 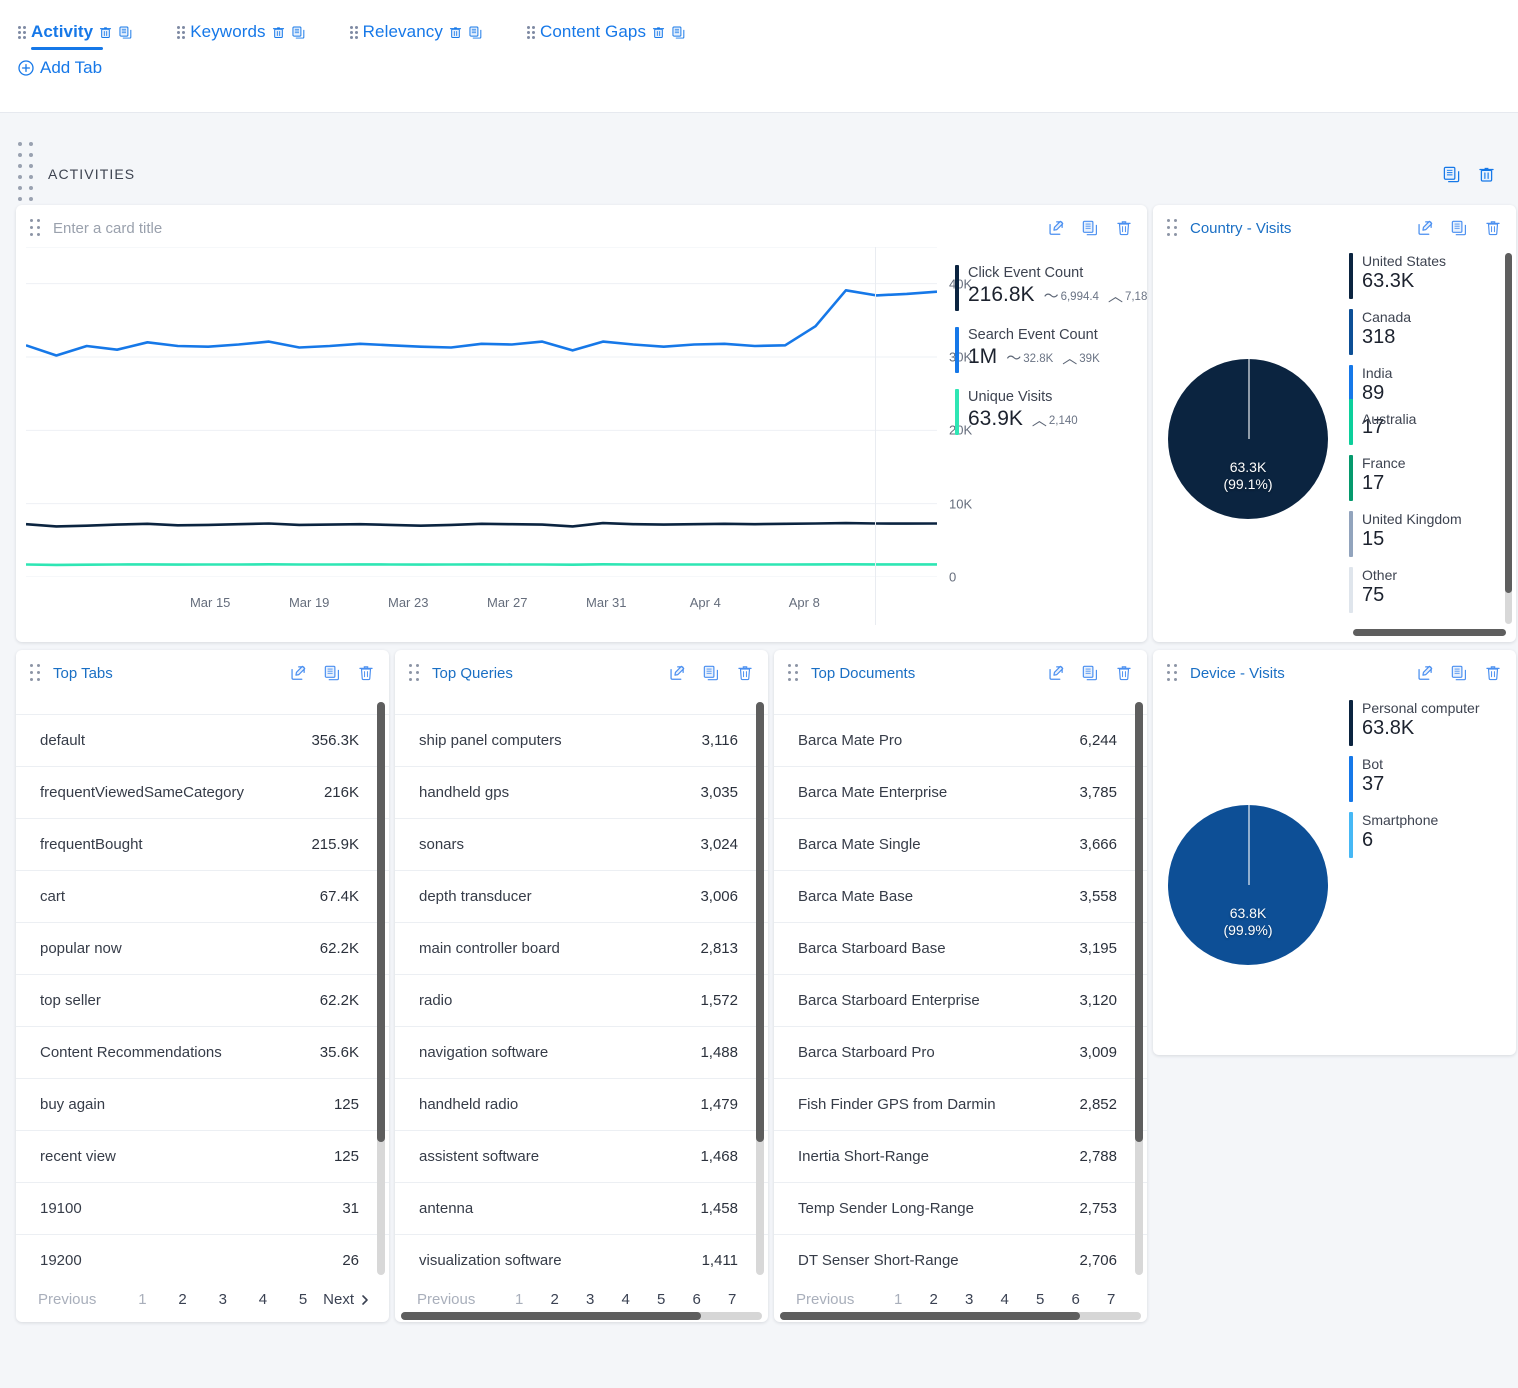 What do you see at coordinates (581, 792) in the screenshot?
I see `table-row: handheld gps 3,035` at bounding box center [581, 792].